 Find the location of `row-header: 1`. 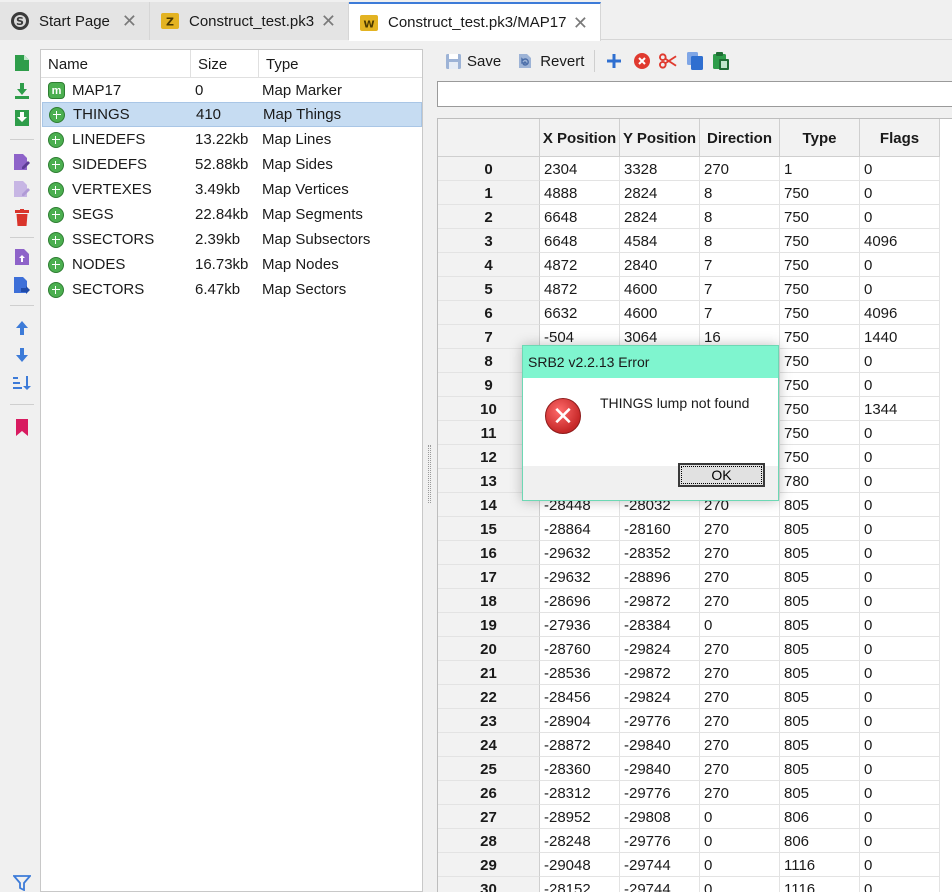

row-header: 1 is located at coordinates (489, 193).